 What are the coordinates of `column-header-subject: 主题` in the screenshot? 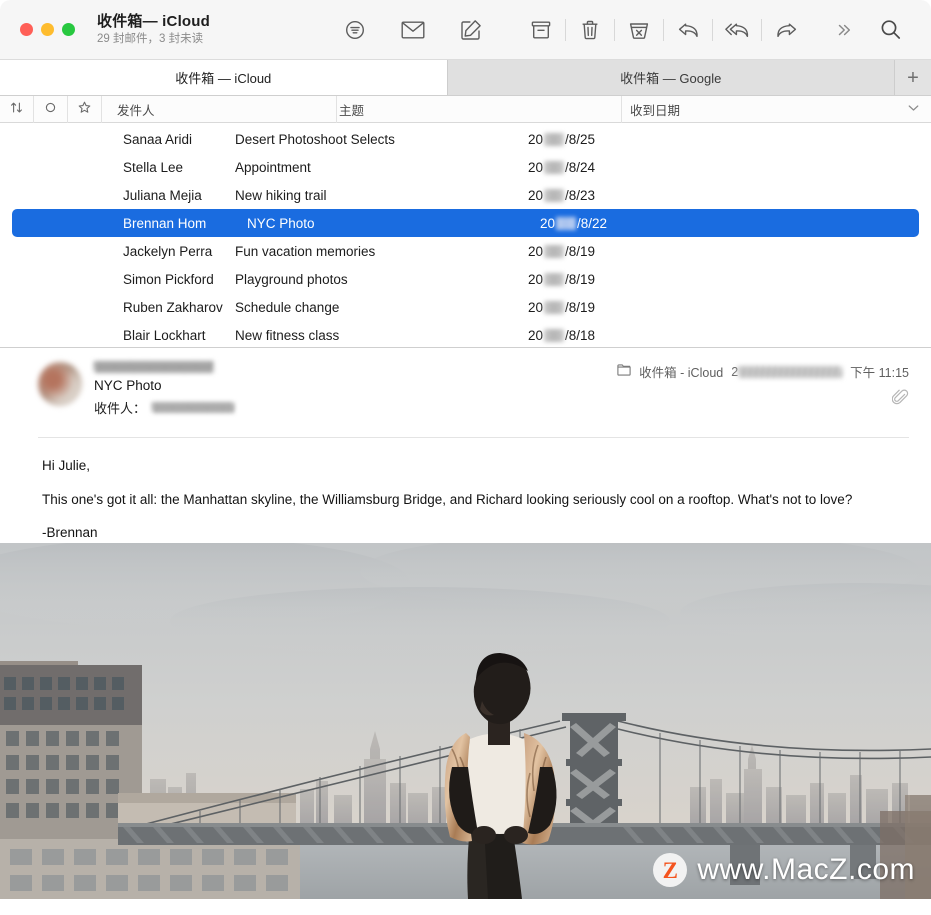 It's located at (479, 109).